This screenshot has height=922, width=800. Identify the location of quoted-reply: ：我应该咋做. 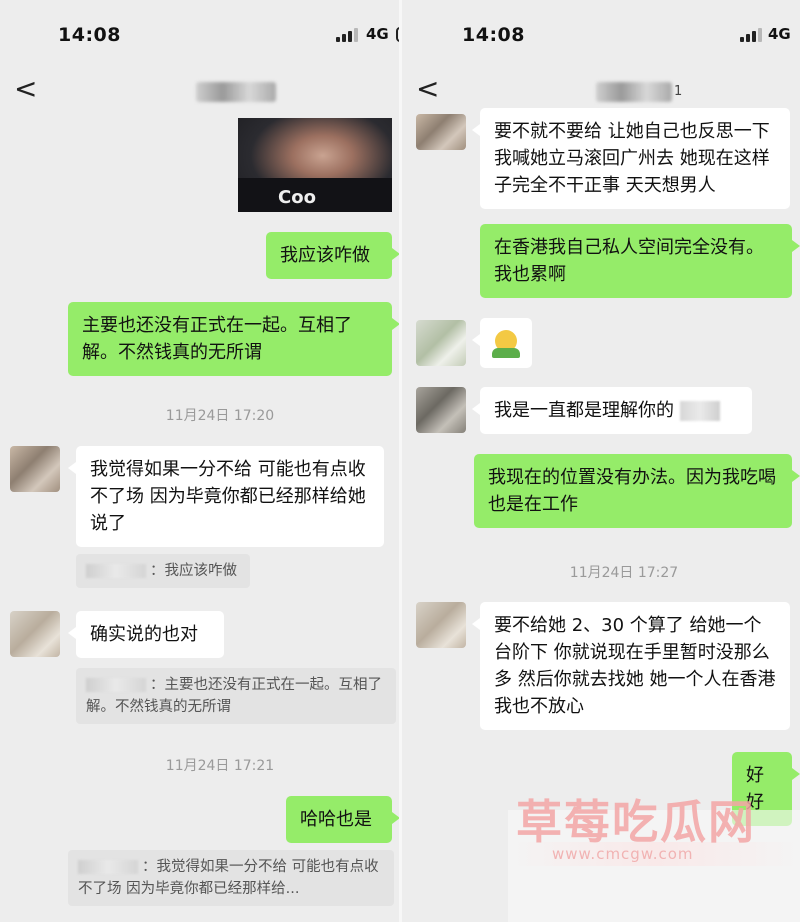
(163, 571).